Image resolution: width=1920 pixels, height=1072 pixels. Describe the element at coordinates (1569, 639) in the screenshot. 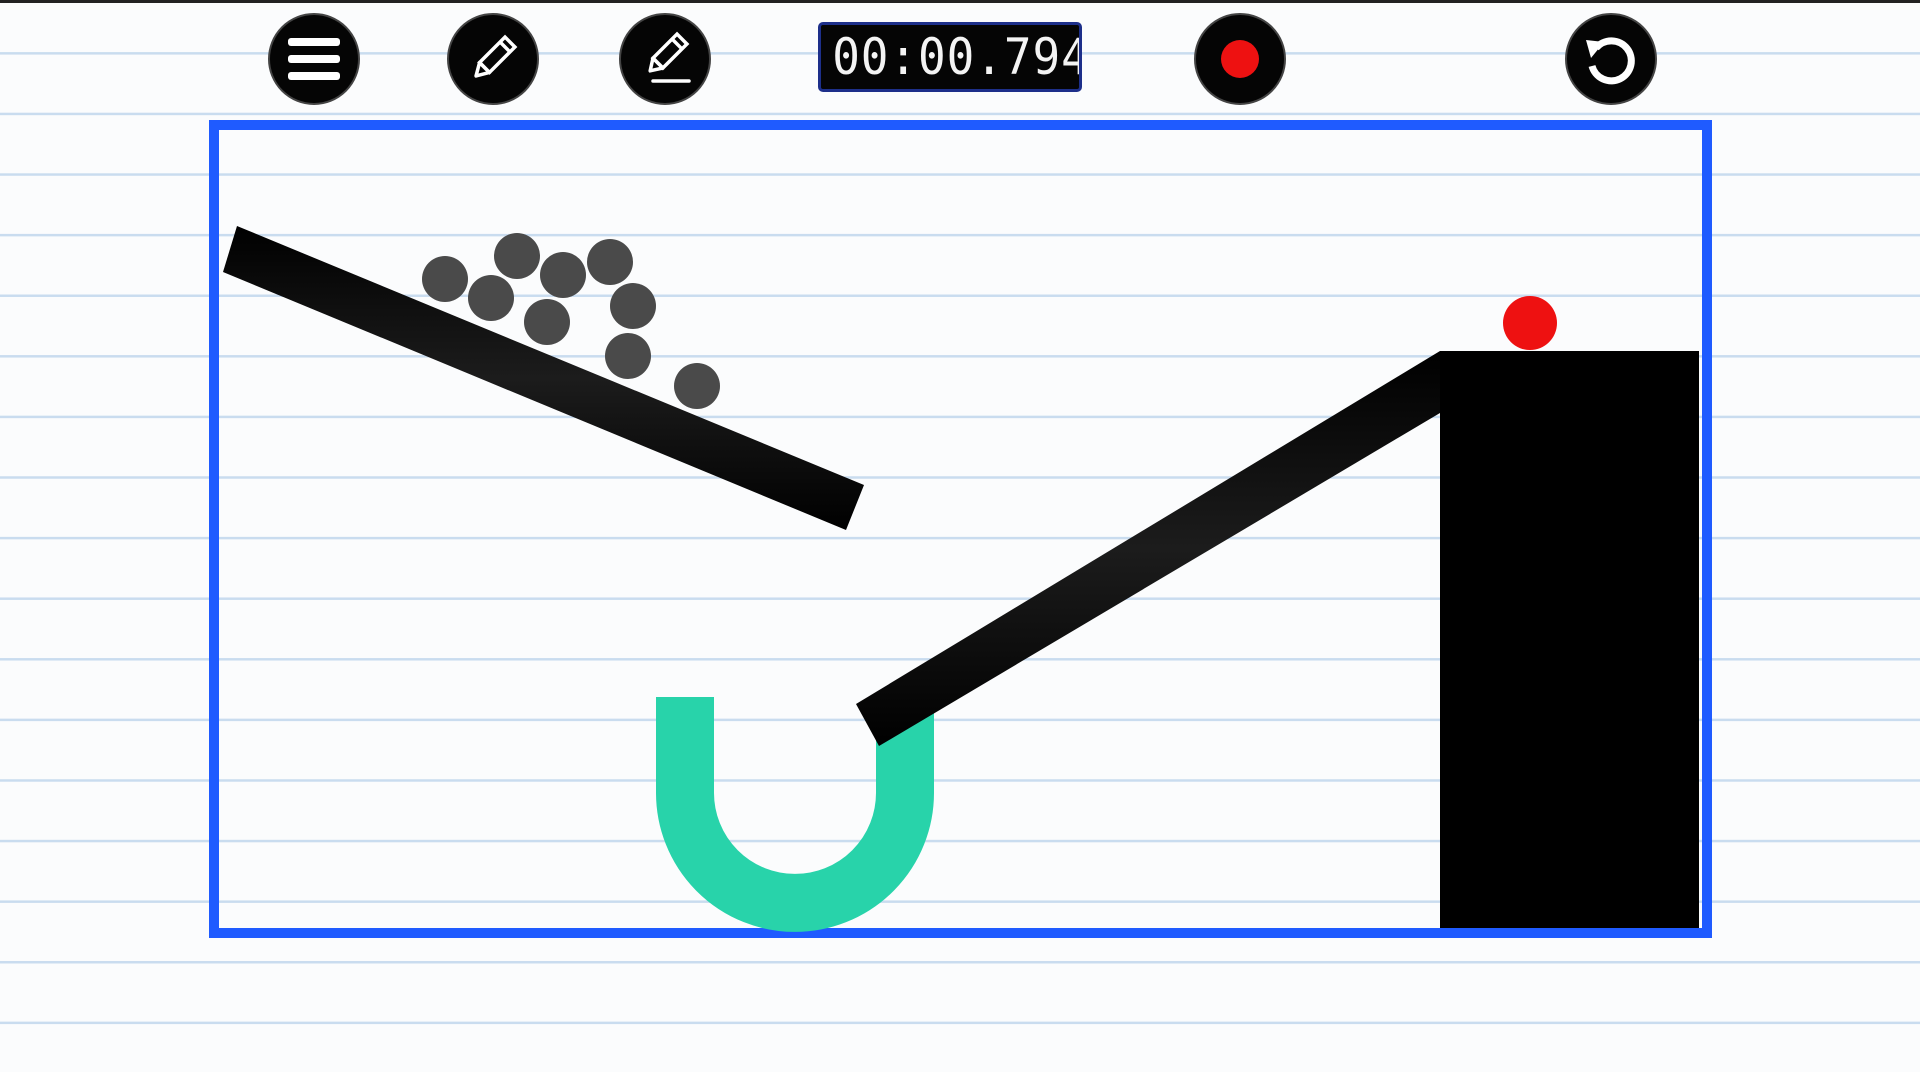

I see `tower-block` at that location.